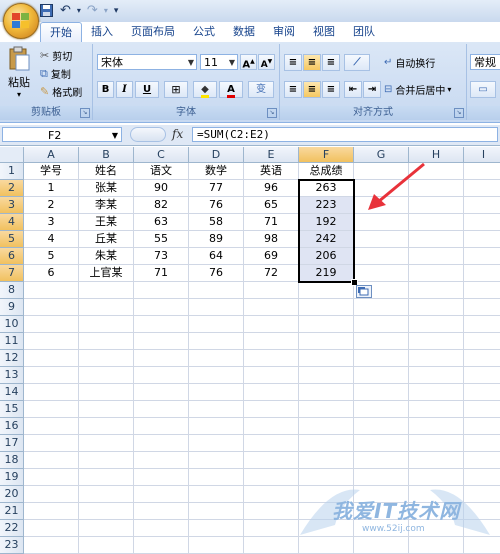 The width and height of the screenshot is (500, 554). What do you see at coordinates (216, 460) in the screenshot?
I see `cell-d18` at bounding box center [216, 460].